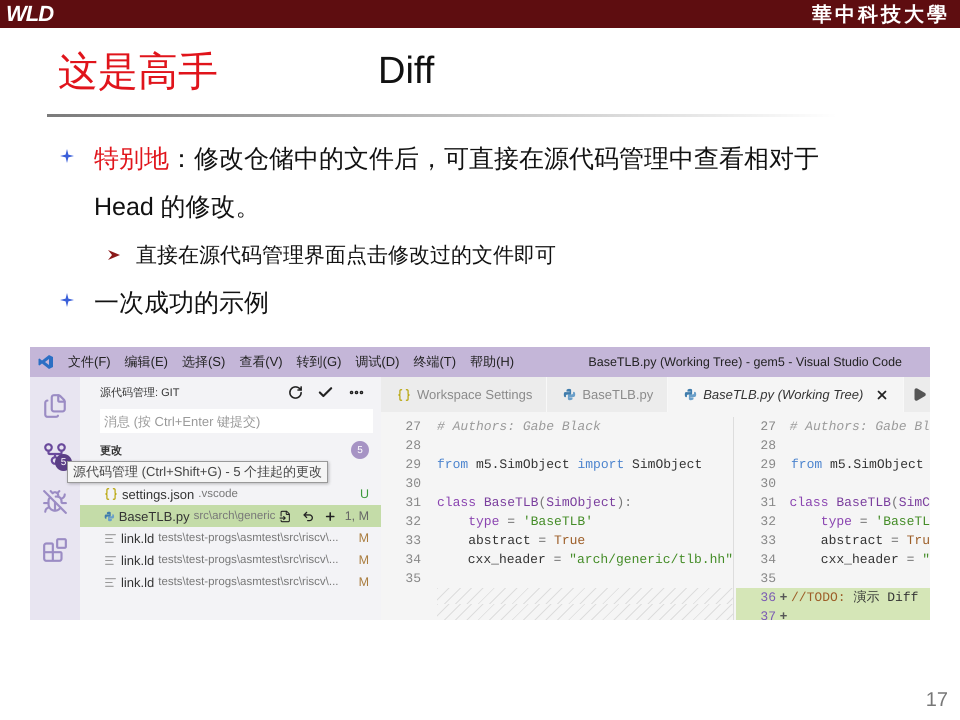 Image resolution: width=960 pixels, height=720 pixels. What do you see at coordinates (457, 183) in the screenshot?
I see `bullet-text: 特别地：修改仓储中的文件后，可直接在源代码管理中查看相对于Head 的修改。` at bounding box center [457, 183].